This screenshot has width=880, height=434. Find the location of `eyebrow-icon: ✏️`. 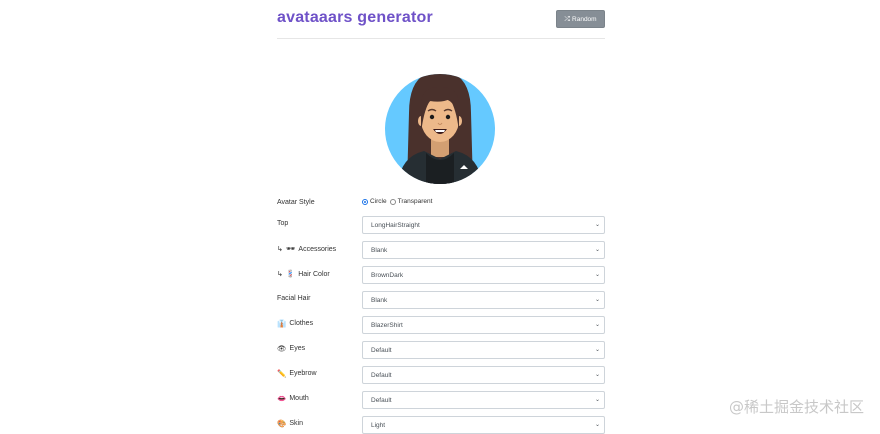

eyebrow-icon: ✏️ is located at coordinates (282, 373).